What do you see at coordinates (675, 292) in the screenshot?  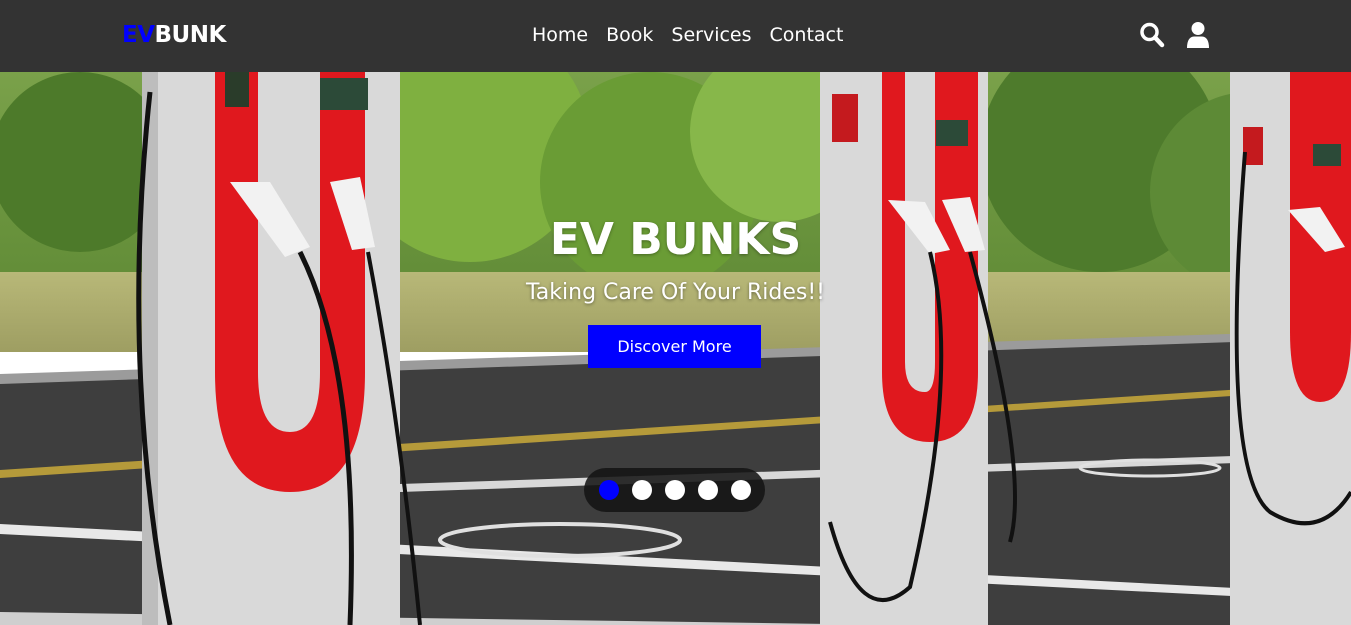 I see `hero-subtitle: Taking Care Of Your Rides!!` at bounding box center [675, 292].